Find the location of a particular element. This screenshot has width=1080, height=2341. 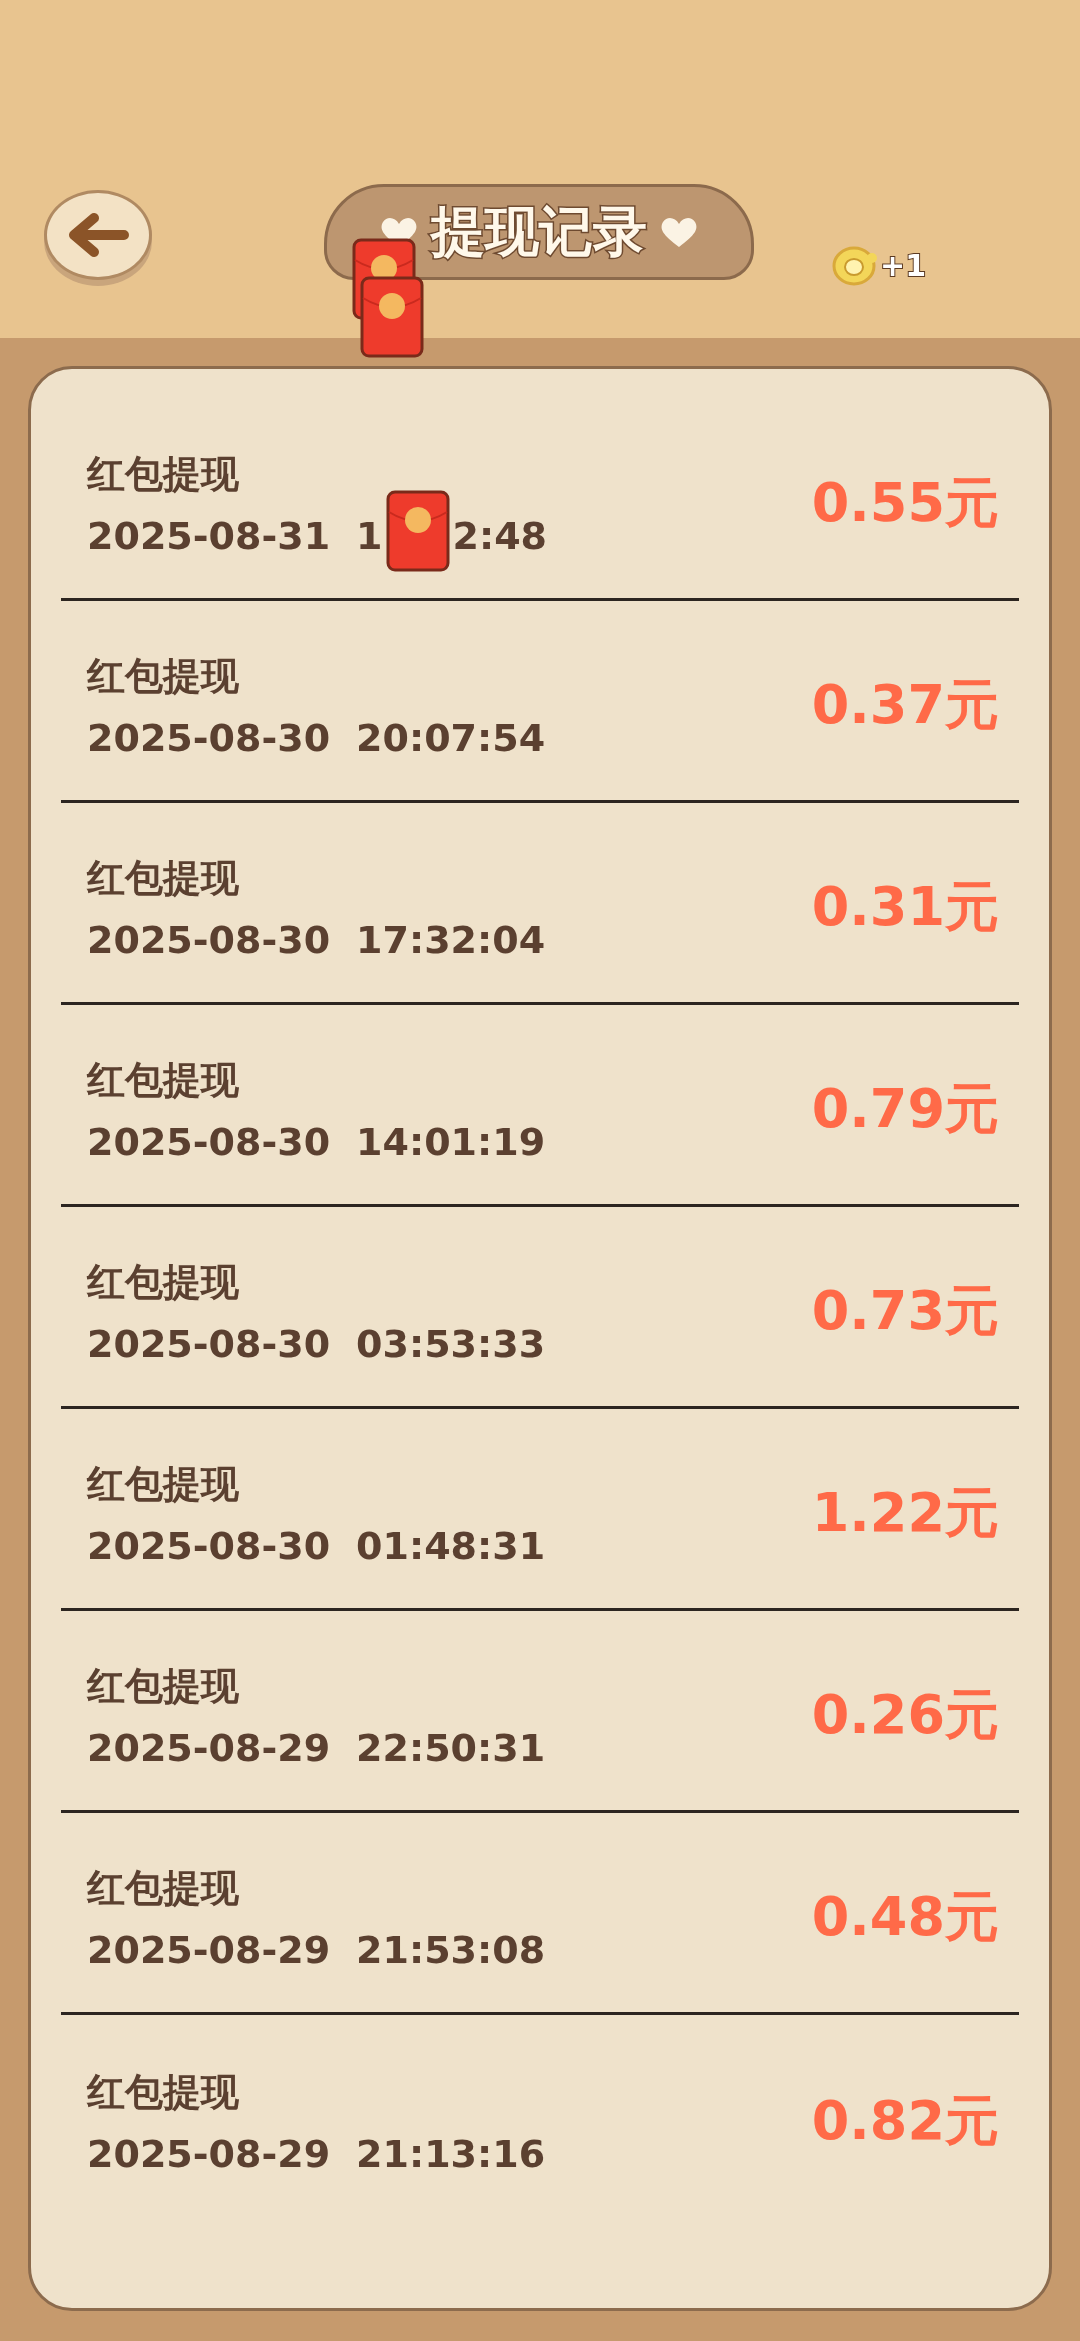

record-time: 03:53:33 is located at coordinates (451, 1344).